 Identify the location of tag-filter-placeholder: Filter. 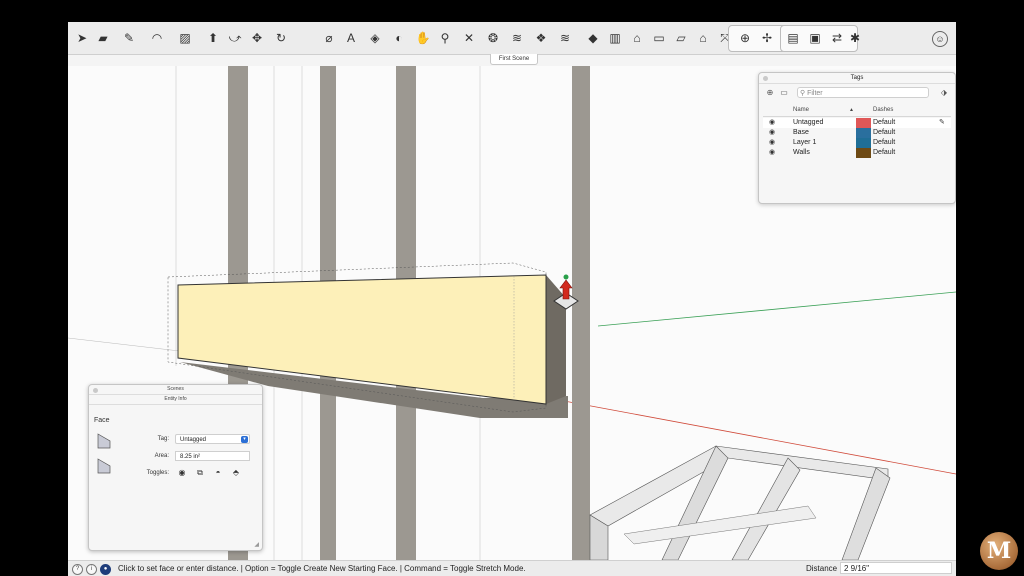
(815, 93).